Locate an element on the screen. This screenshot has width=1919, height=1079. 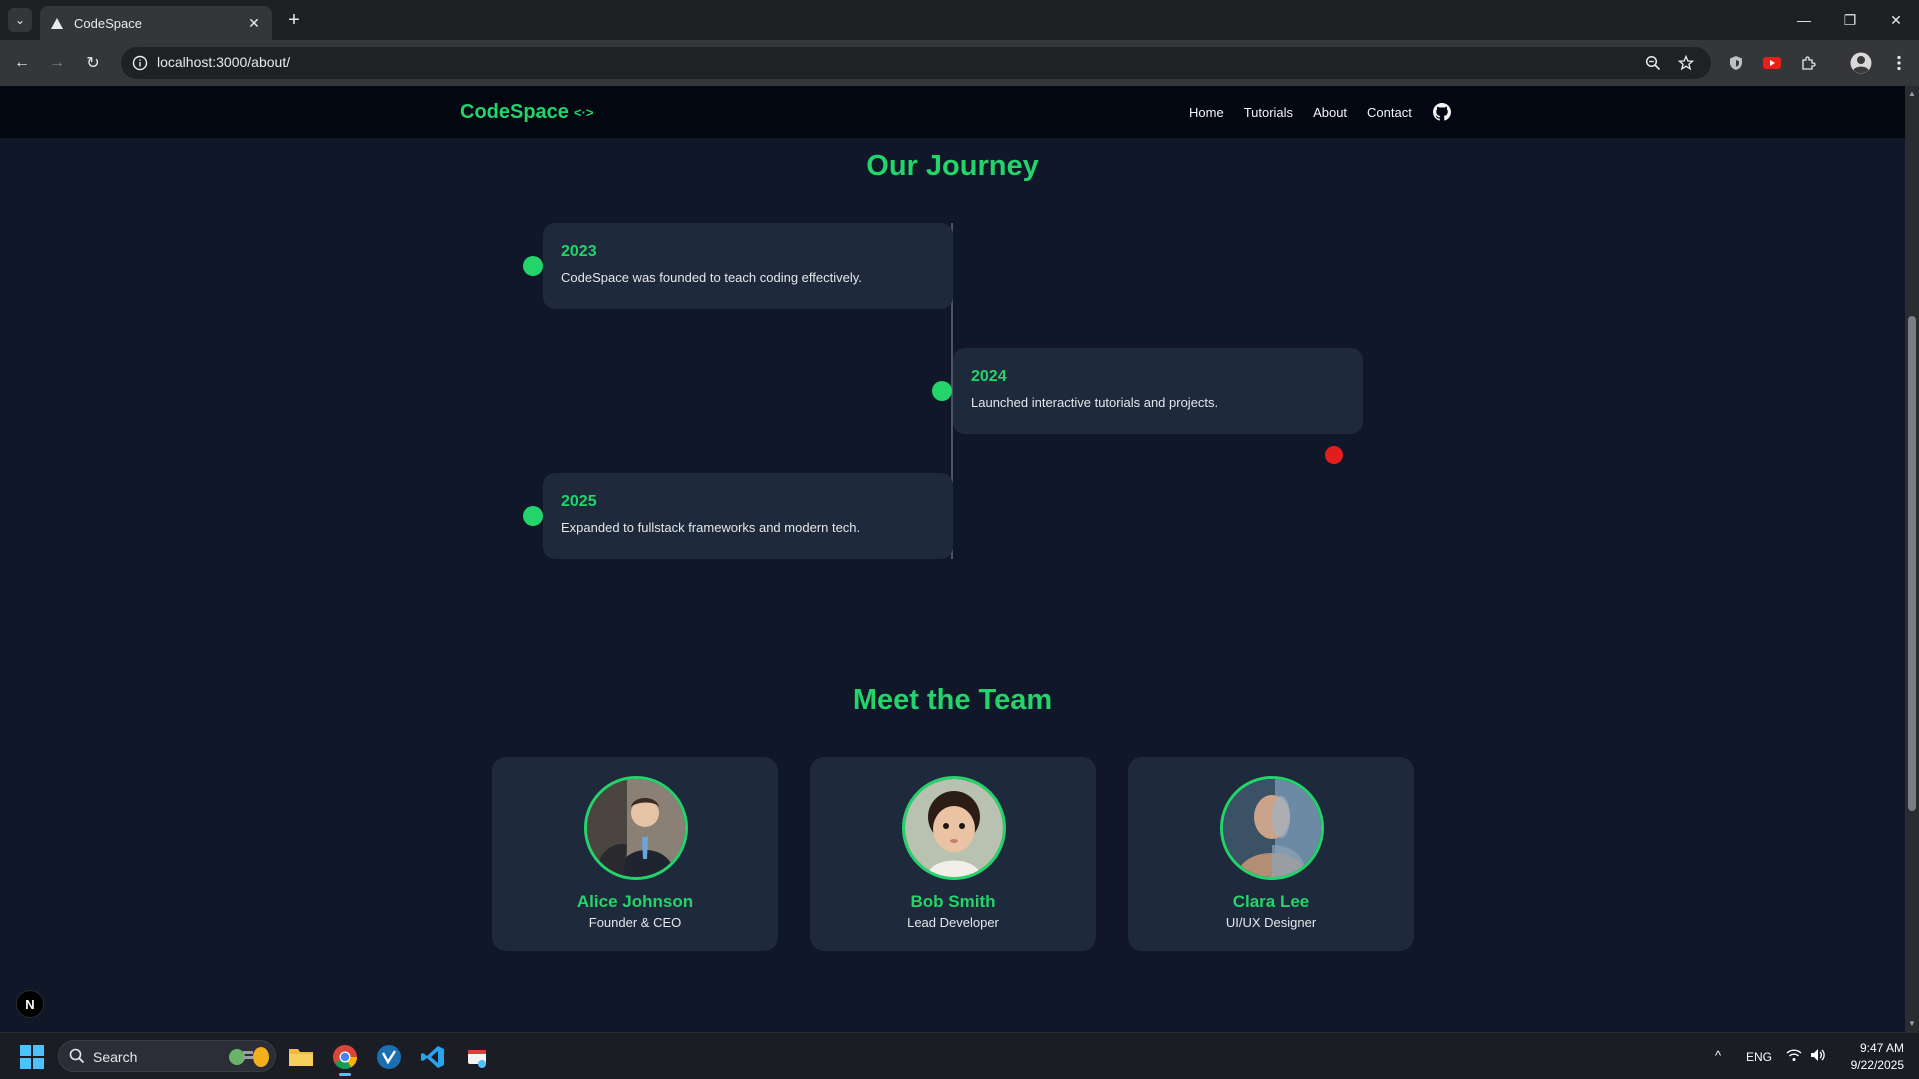
vercel-triangle-icon is located at coordinates (57, 23).